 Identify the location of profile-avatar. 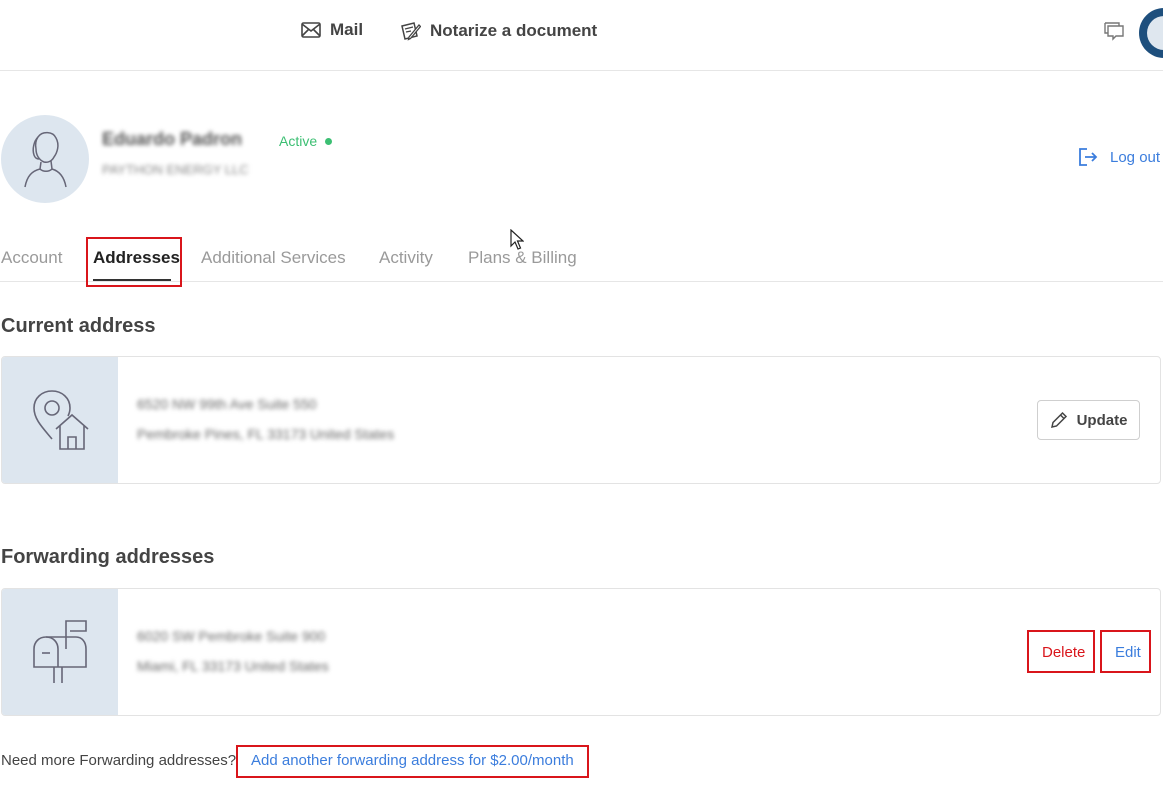
(45, 159).